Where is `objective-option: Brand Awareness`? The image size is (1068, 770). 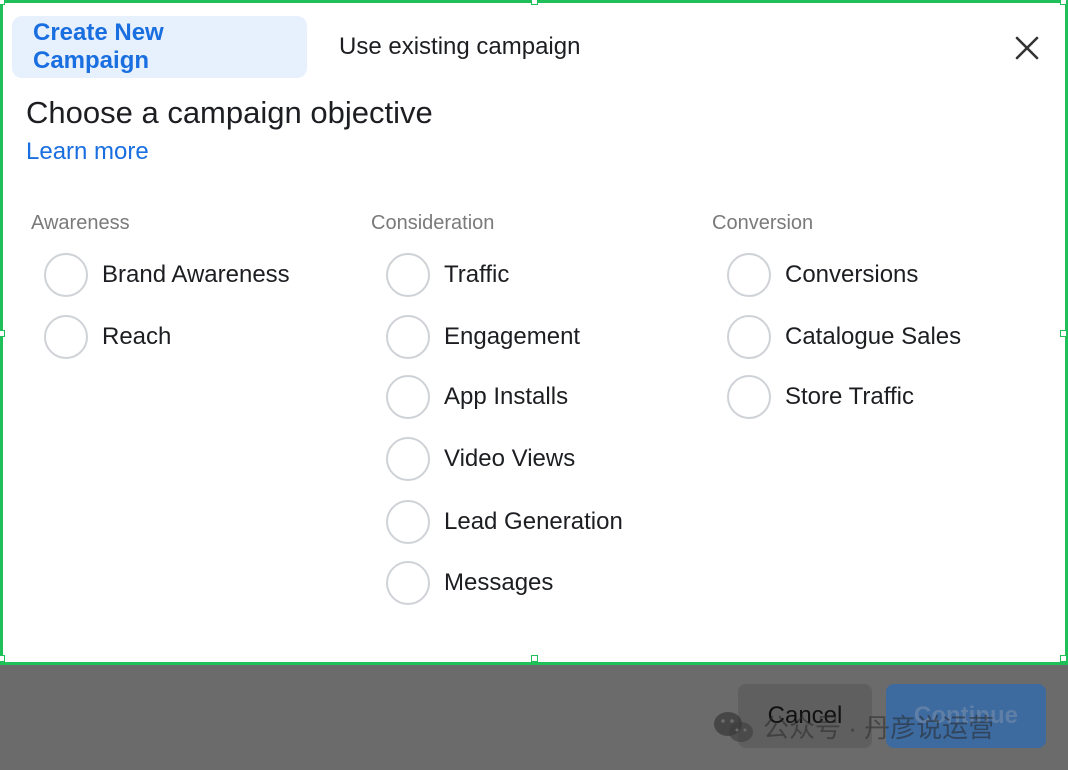 objective-option: Brand Awareness is located at coordinates (167, 275).